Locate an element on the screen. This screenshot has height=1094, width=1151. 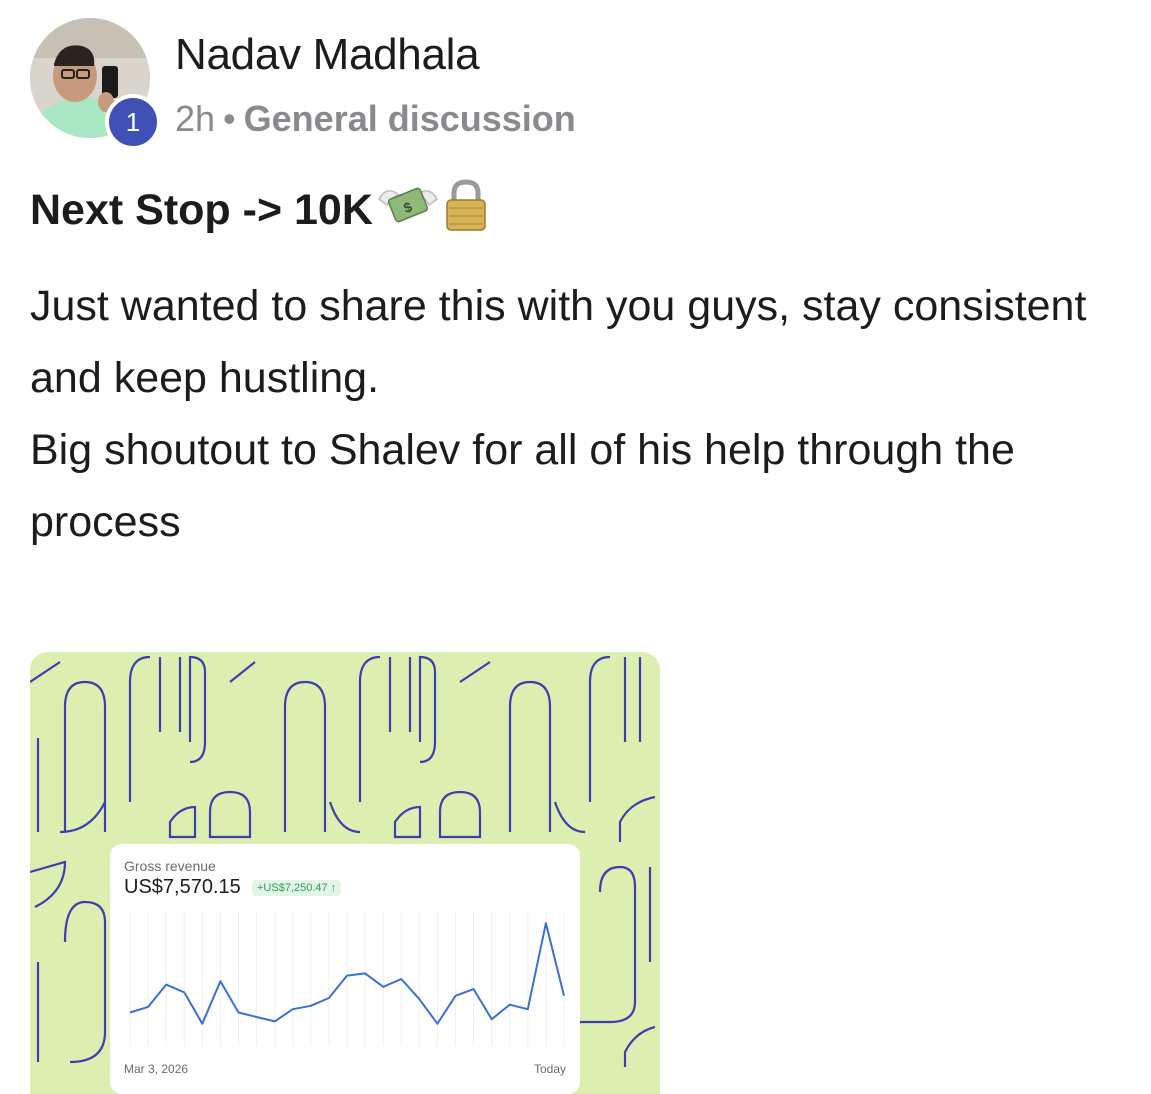
post-title: Next Stop -> 10K $ is located at coordinates (259, 210).